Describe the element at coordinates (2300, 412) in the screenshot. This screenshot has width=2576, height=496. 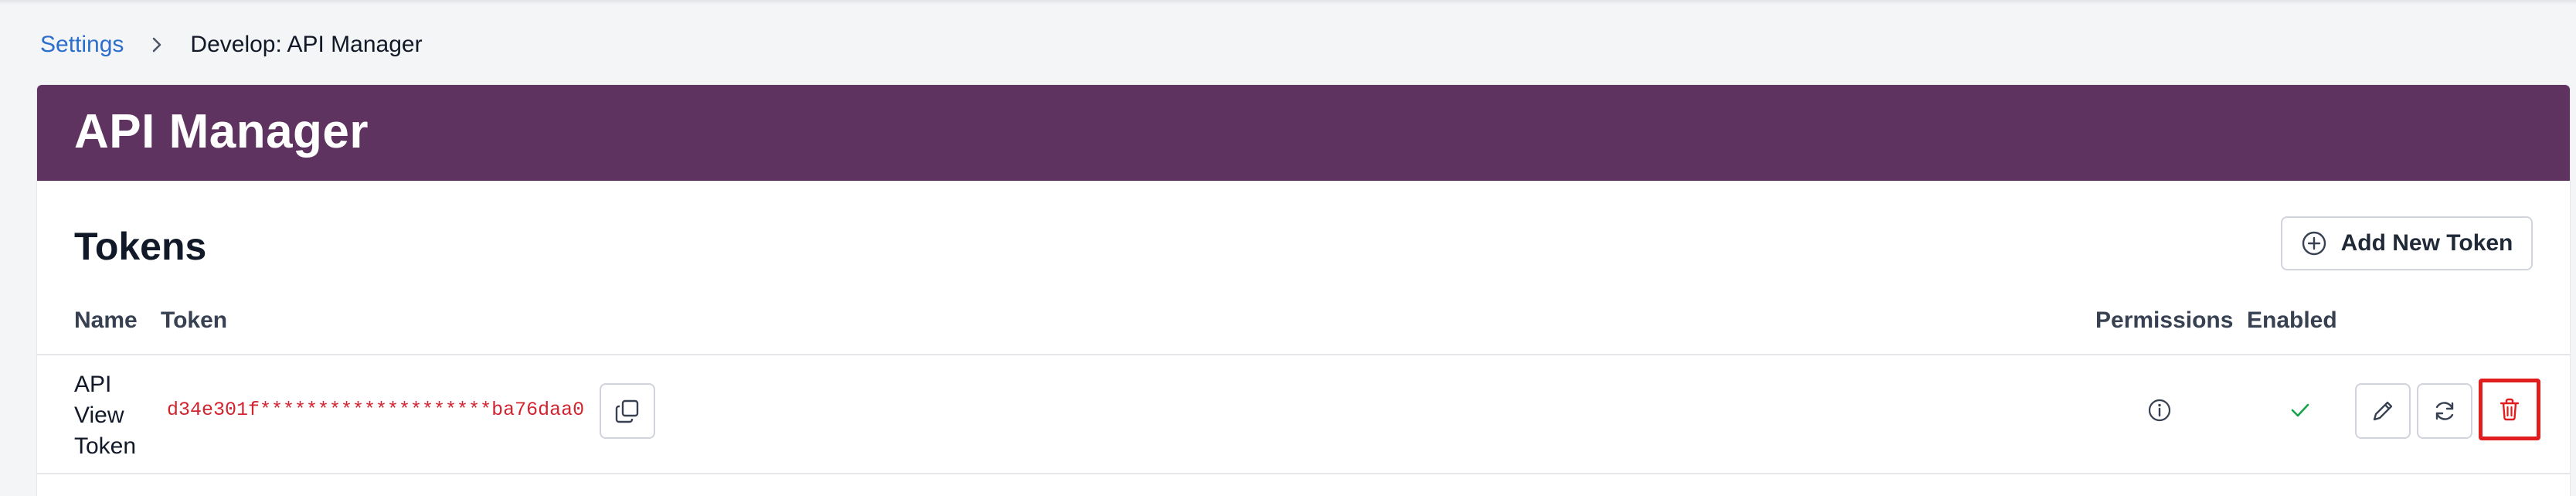
I see `check-icon` at that location.